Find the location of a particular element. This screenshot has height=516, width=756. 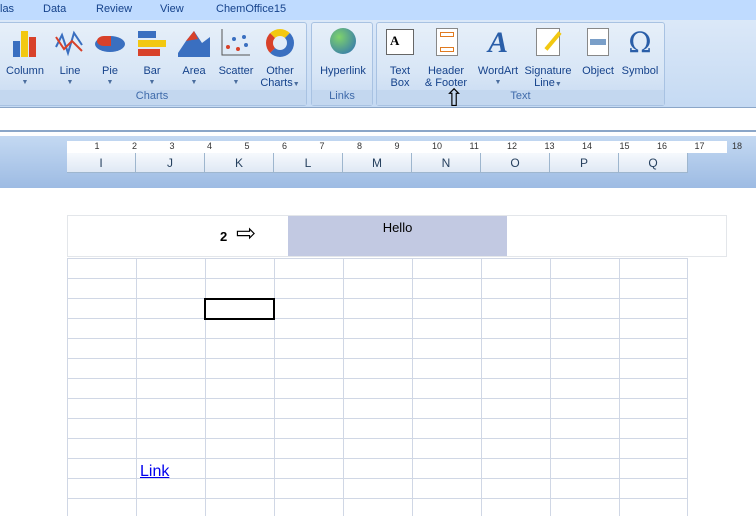

links-group: Hyperlink Links is located at coordinates (342, 64).